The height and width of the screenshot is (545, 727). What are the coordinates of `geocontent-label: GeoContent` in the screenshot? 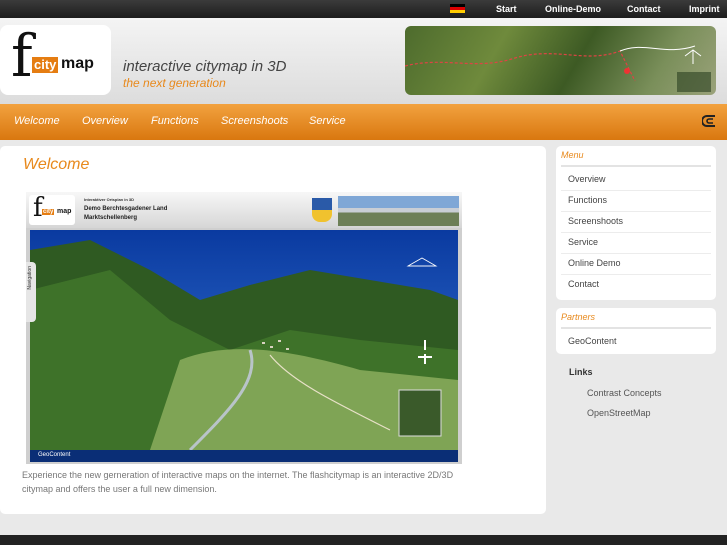 It's located at (54, 455).